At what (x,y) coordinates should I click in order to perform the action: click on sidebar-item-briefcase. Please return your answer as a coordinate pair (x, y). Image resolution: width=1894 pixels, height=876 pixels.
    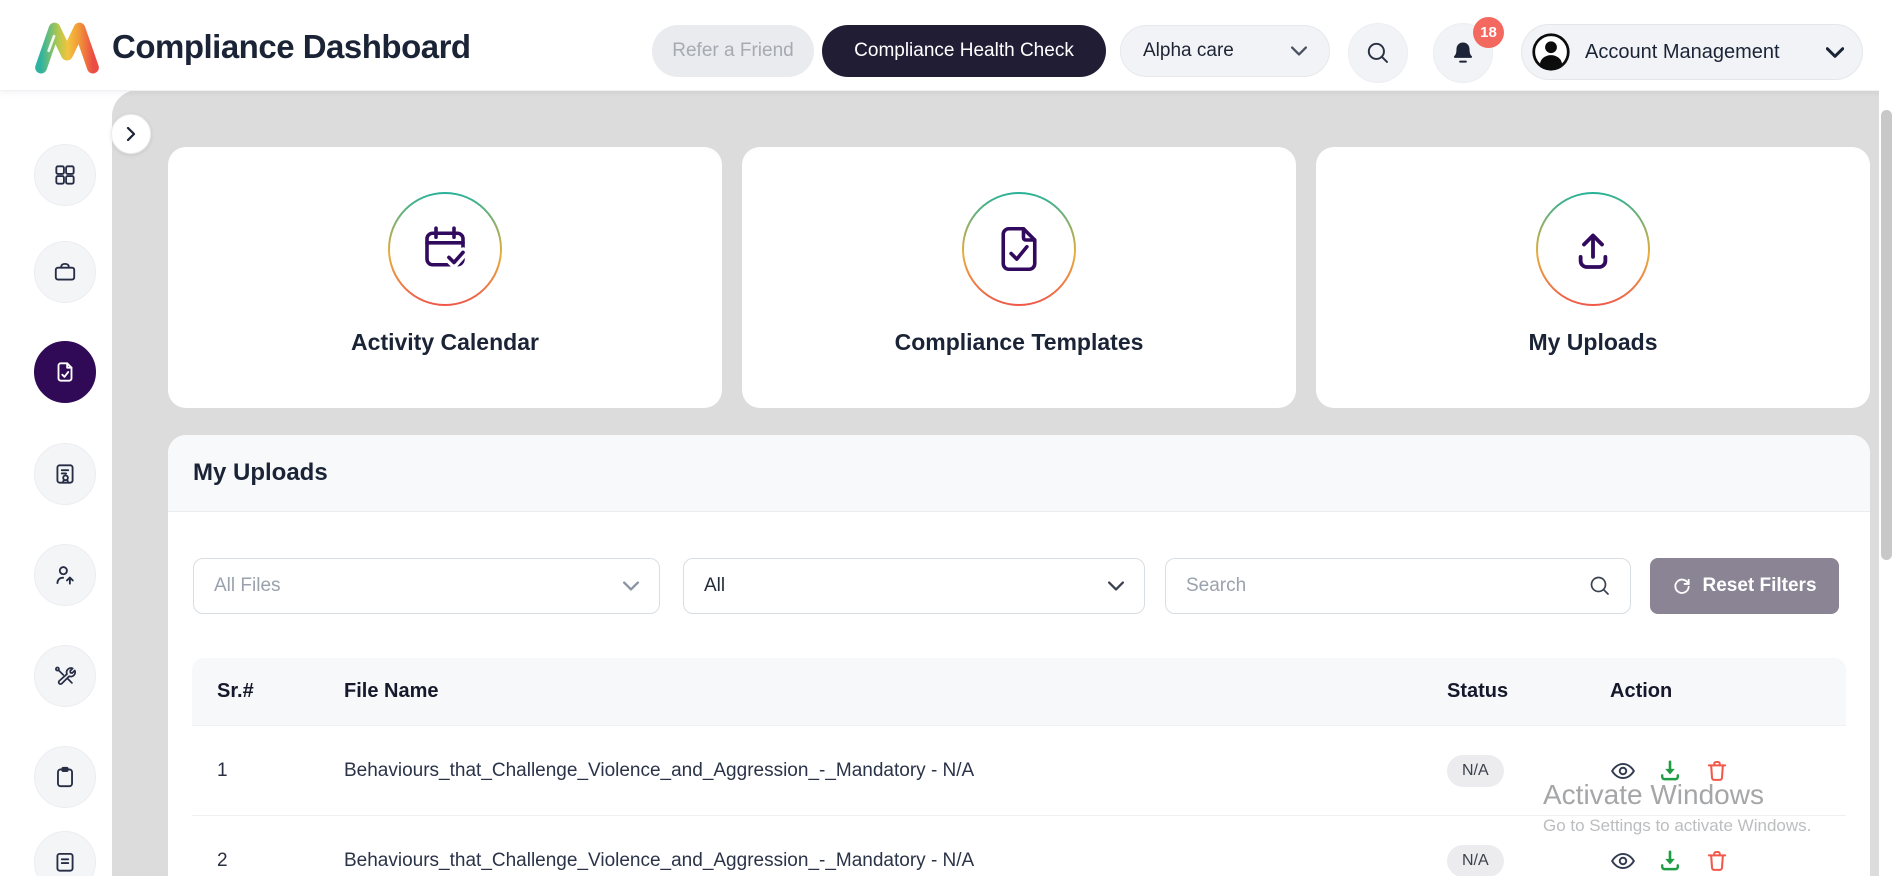
    Looking at the image, I should click on (65, 272).